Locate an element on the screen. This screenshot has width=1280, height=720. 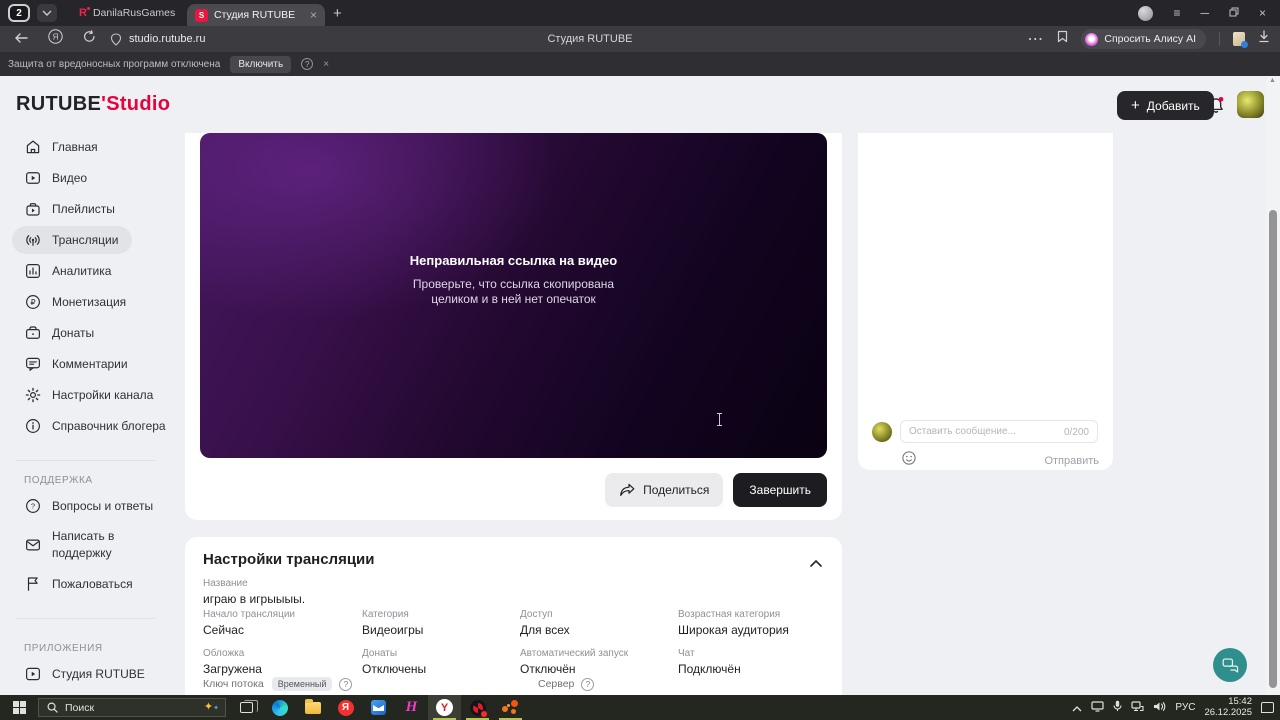
sidebar-item-channel-settings: Настройки канала is located at coordinates (89, 395).